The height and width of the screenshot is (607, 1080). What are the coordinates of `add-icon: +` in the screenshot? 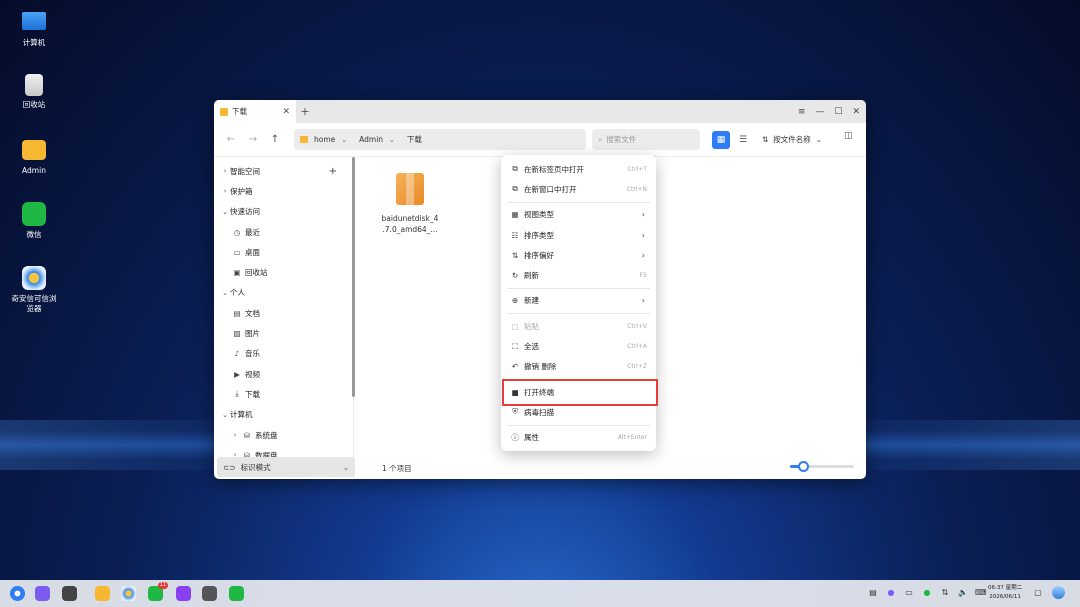 It's located at (333, 171).